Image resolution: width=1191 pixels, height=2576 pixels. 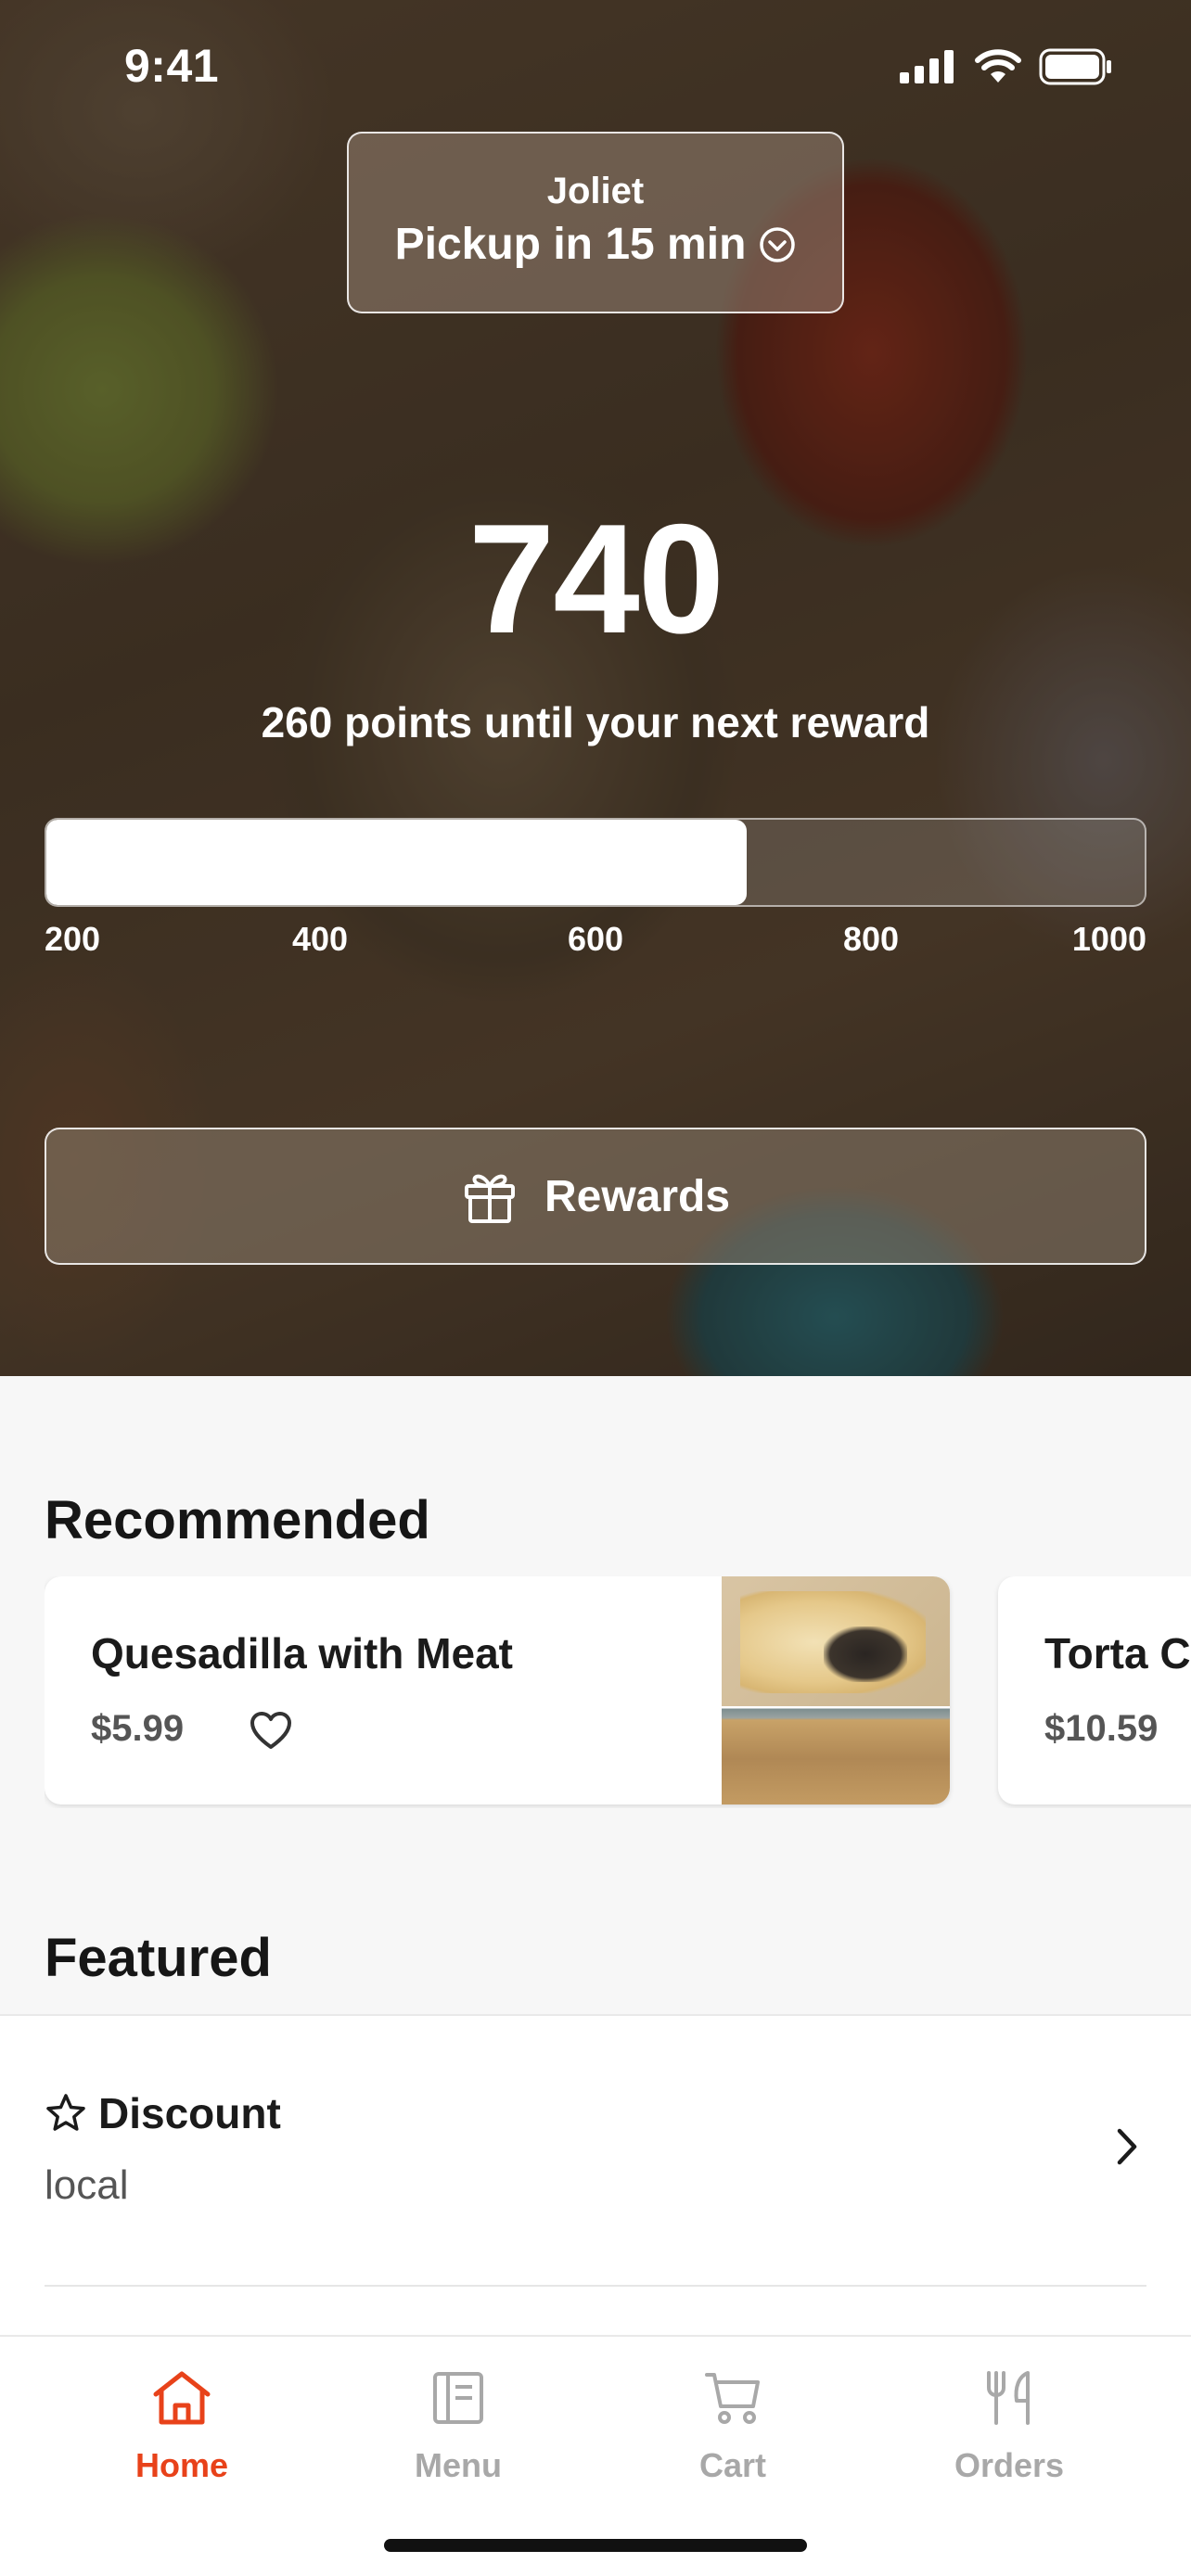 What do you see at coordinates (732, 2465) in the screenshot?
I see `tab-cart-label: Cart` at bounding box center [732, 2465].